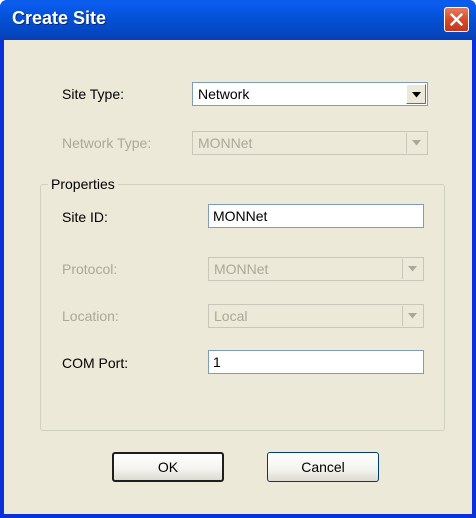 The image size is (476, 518). I want to click on location-label: Location:, so click(90, 316).